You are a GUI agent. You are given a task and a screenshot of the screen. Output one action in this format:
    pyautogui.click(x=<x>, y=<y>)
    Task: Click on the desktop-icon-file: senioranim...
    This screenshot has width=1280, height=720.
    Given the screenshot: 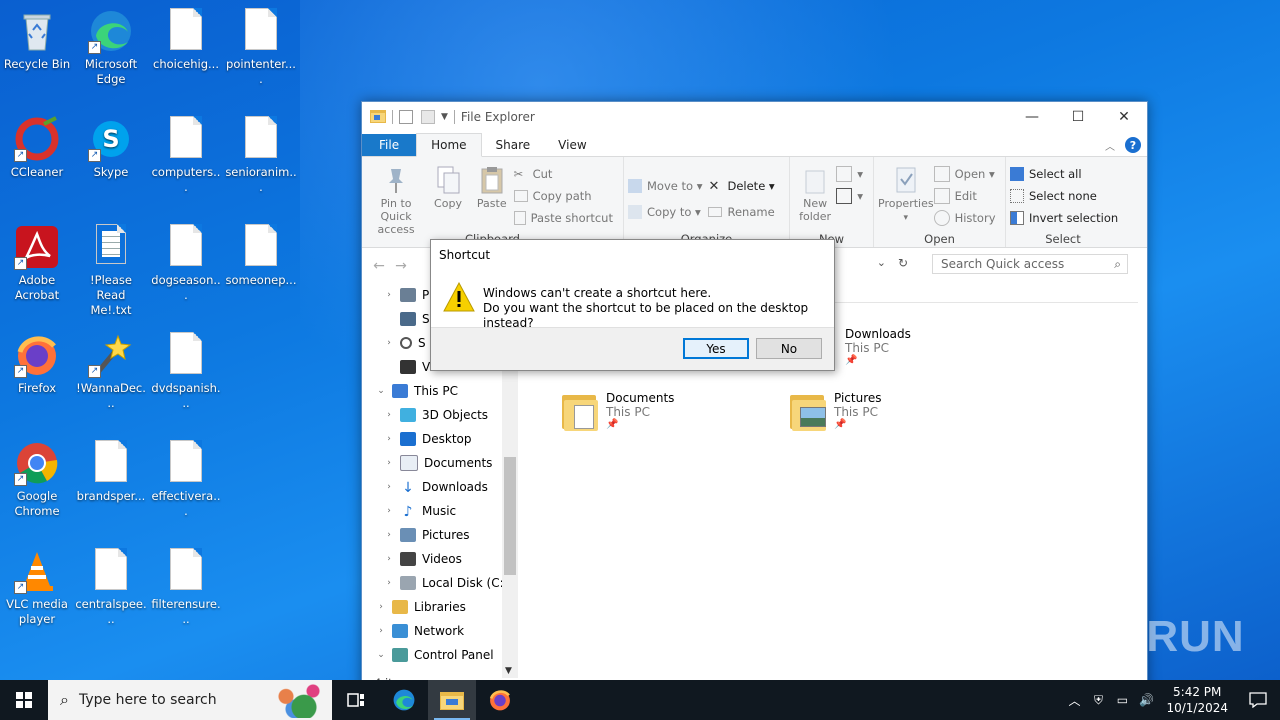 What is the action you would take?
    pyautogui.click(x=261, y=152)
    